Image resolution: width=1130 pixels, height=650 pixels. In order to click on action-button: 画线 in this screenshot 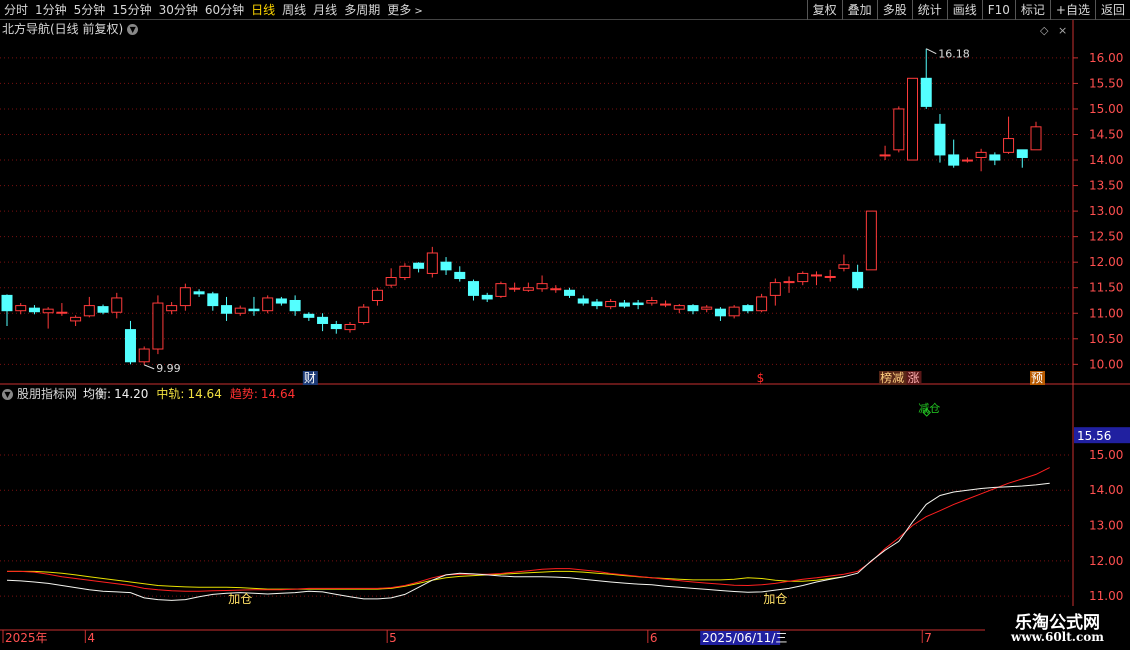, I will do `click(964, 10)`.